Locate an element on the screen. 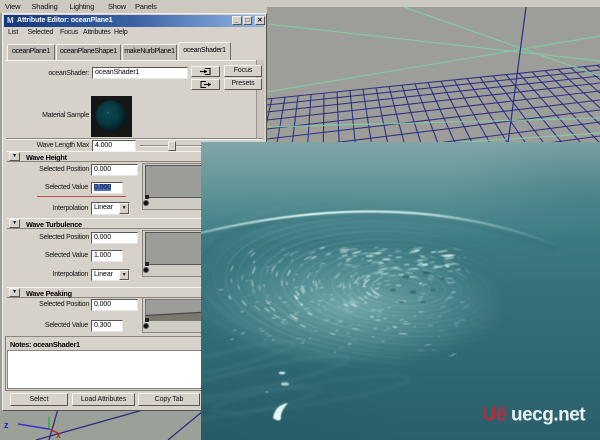  svg-text: x is located at coordinates (58, 435).